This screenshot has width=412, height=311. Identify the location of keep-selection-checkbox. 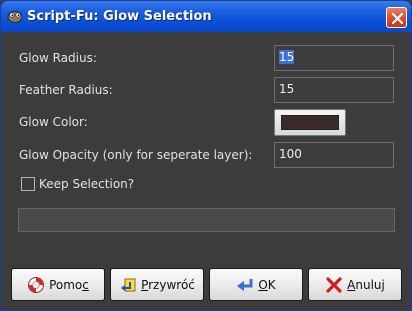
(28, 184).